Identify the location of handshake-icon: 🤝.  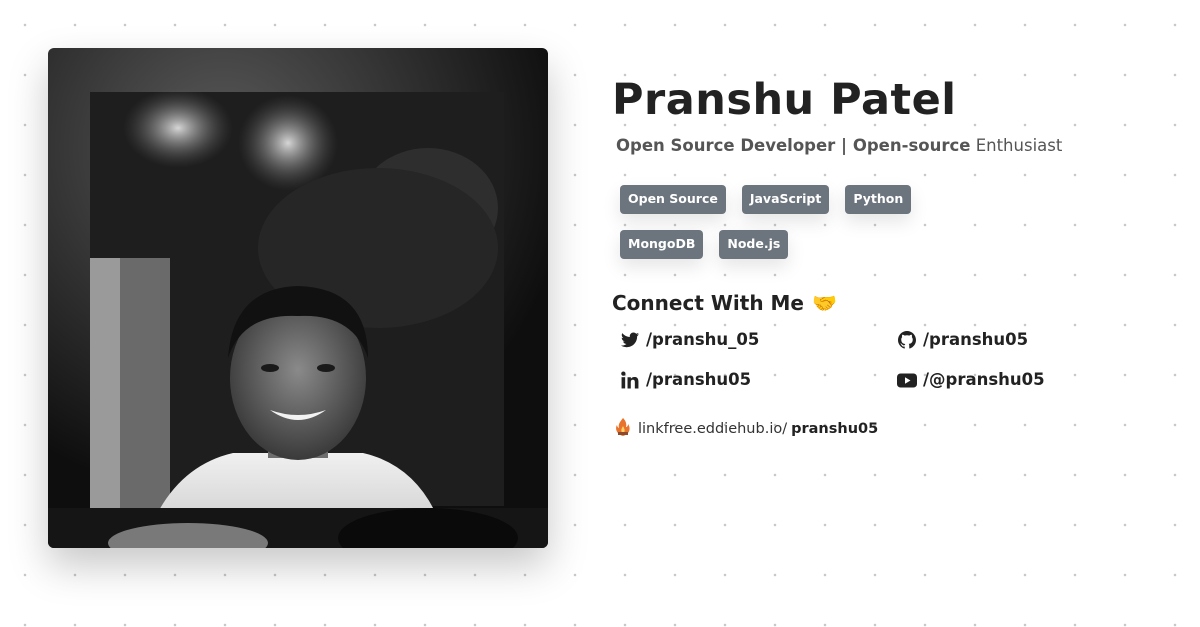
(824, 303).